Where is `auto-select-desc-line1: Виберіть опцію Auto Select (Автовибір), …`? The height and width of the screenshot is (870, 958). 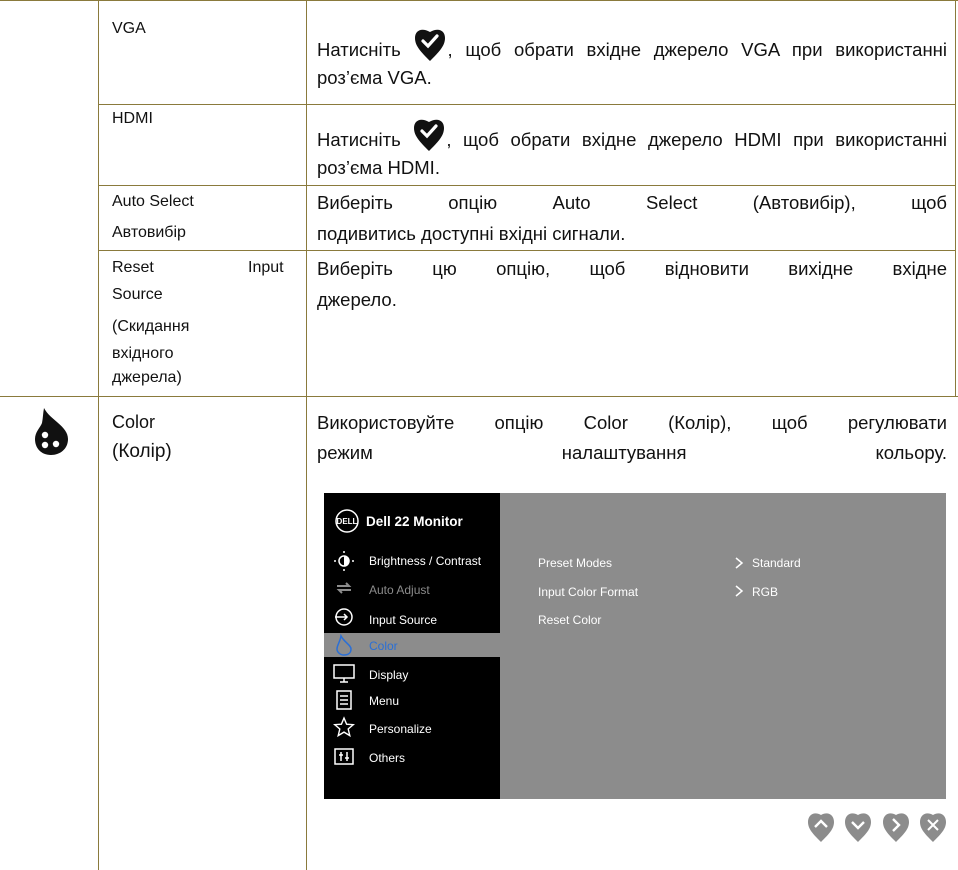 auto-select-desc-line1: Виберіть опцію Auto Select (Автовибір), … is located at coordinates (632, 202).